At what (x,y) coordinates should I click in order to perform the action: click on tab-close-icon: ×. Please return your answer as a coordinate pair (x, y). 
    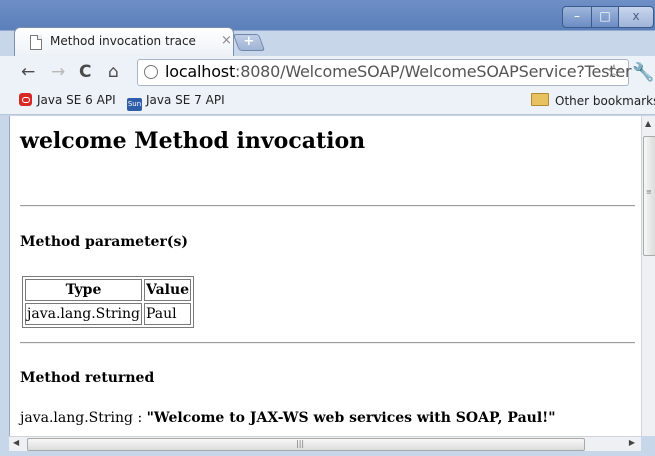
    Looking at the image, I should click on (226, 40).